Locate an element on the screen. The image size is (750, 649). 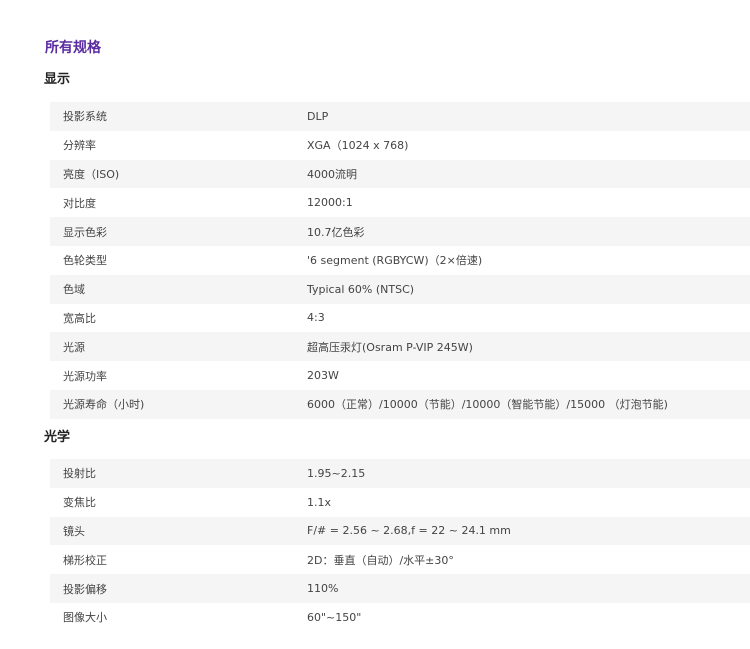
spec-value: 60"~150" is located at coordinates (334, 617).